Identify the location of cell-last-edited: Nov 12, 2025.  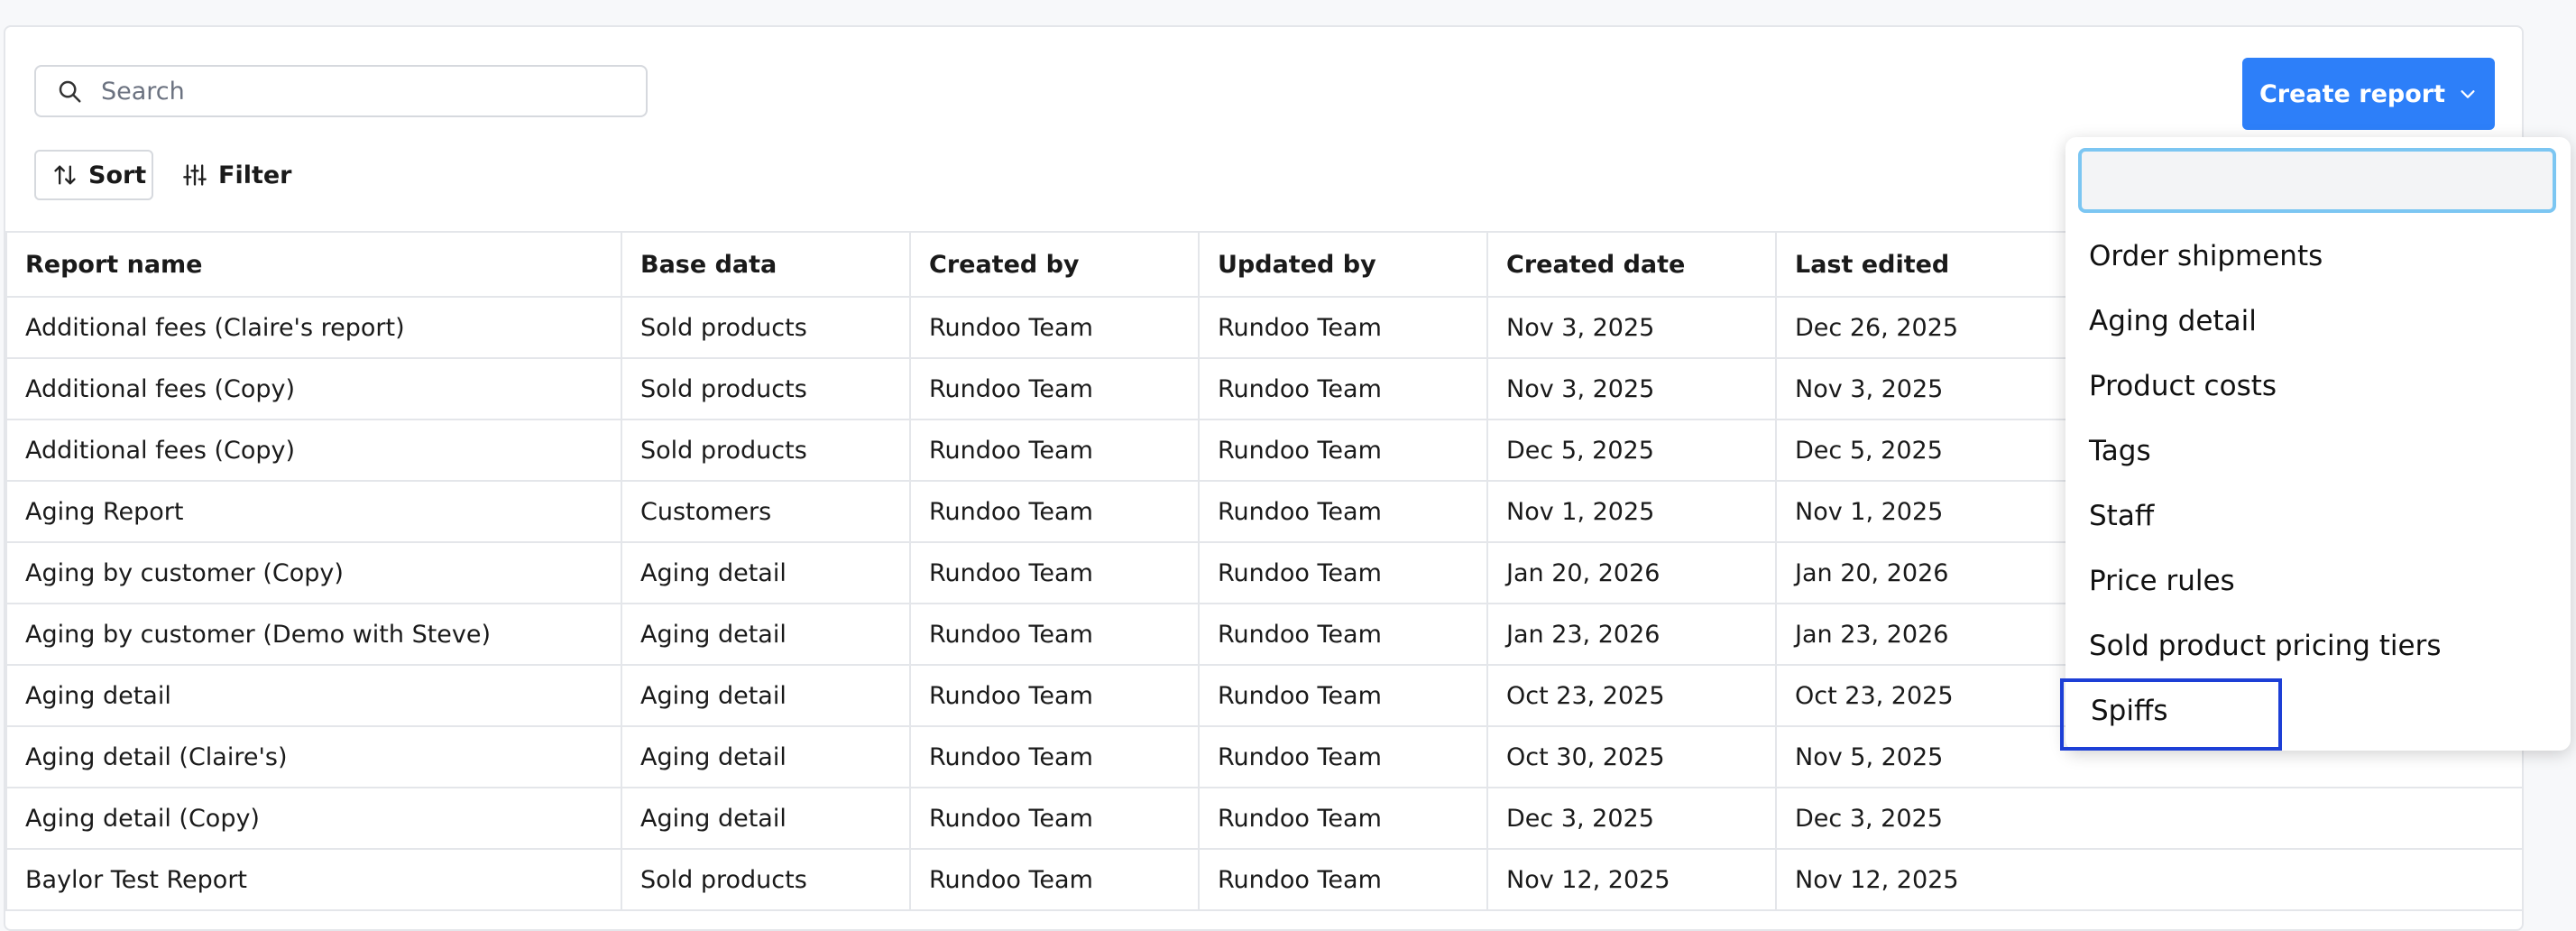
(2149, 880).